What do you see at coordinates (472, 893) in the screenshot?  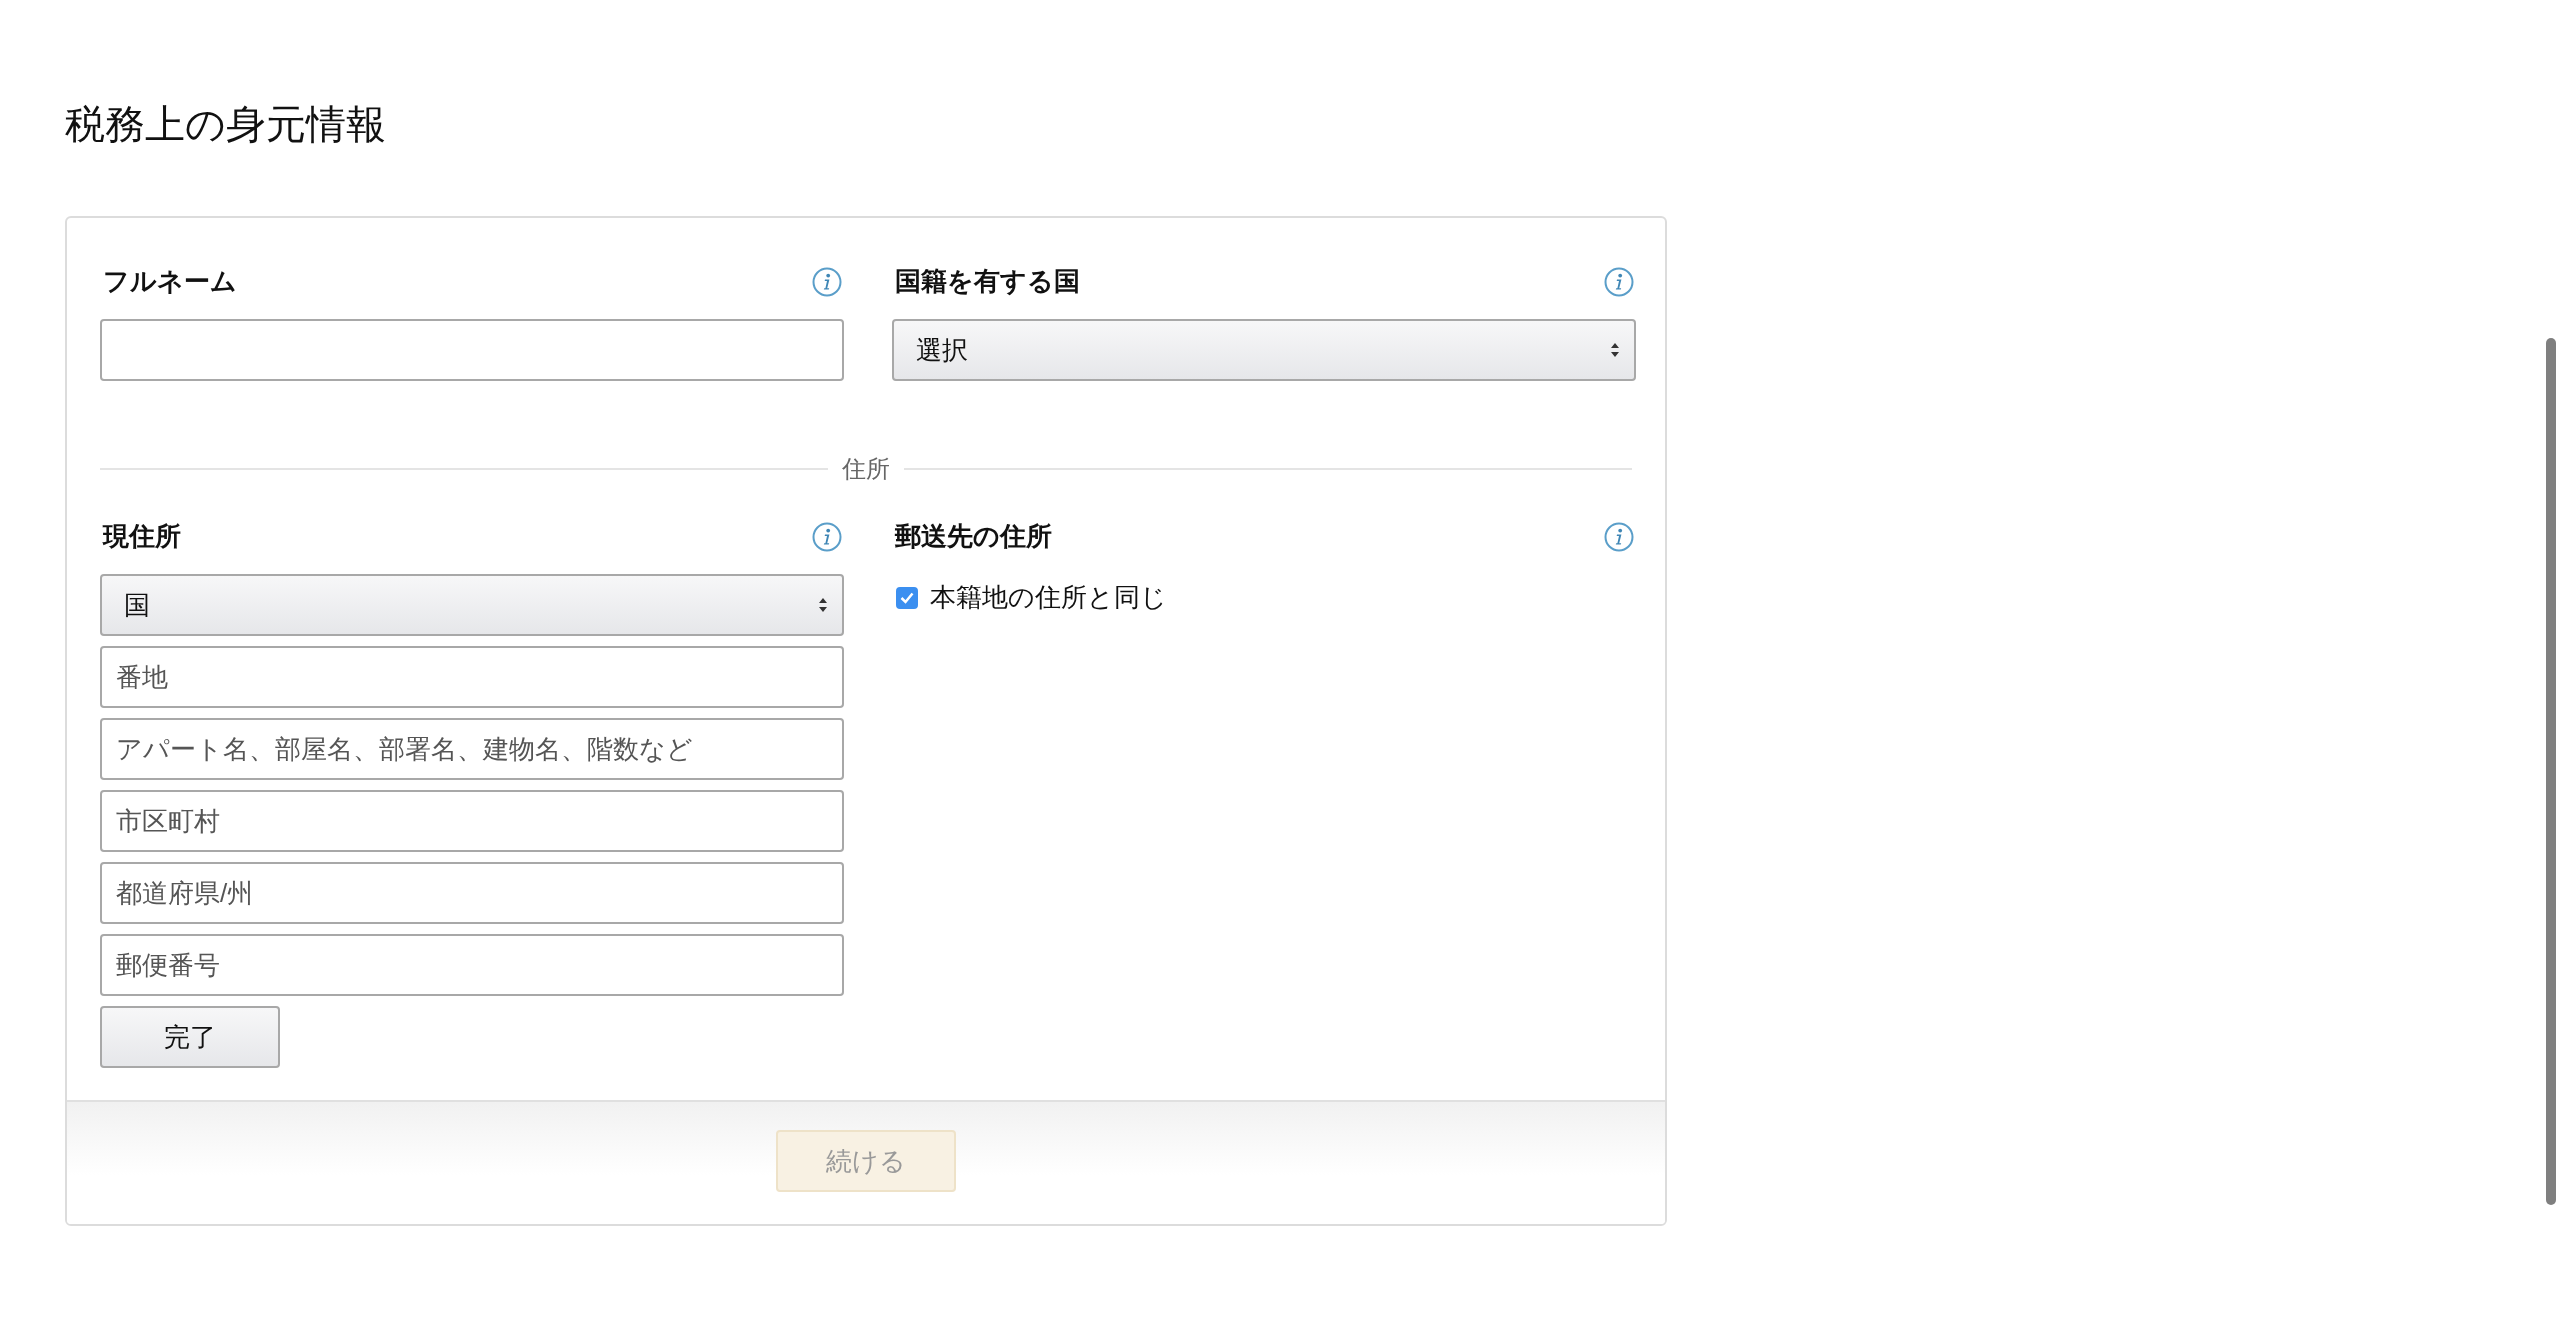 I see `input-field: 都道府県/州` at bounding box center [472, 893].